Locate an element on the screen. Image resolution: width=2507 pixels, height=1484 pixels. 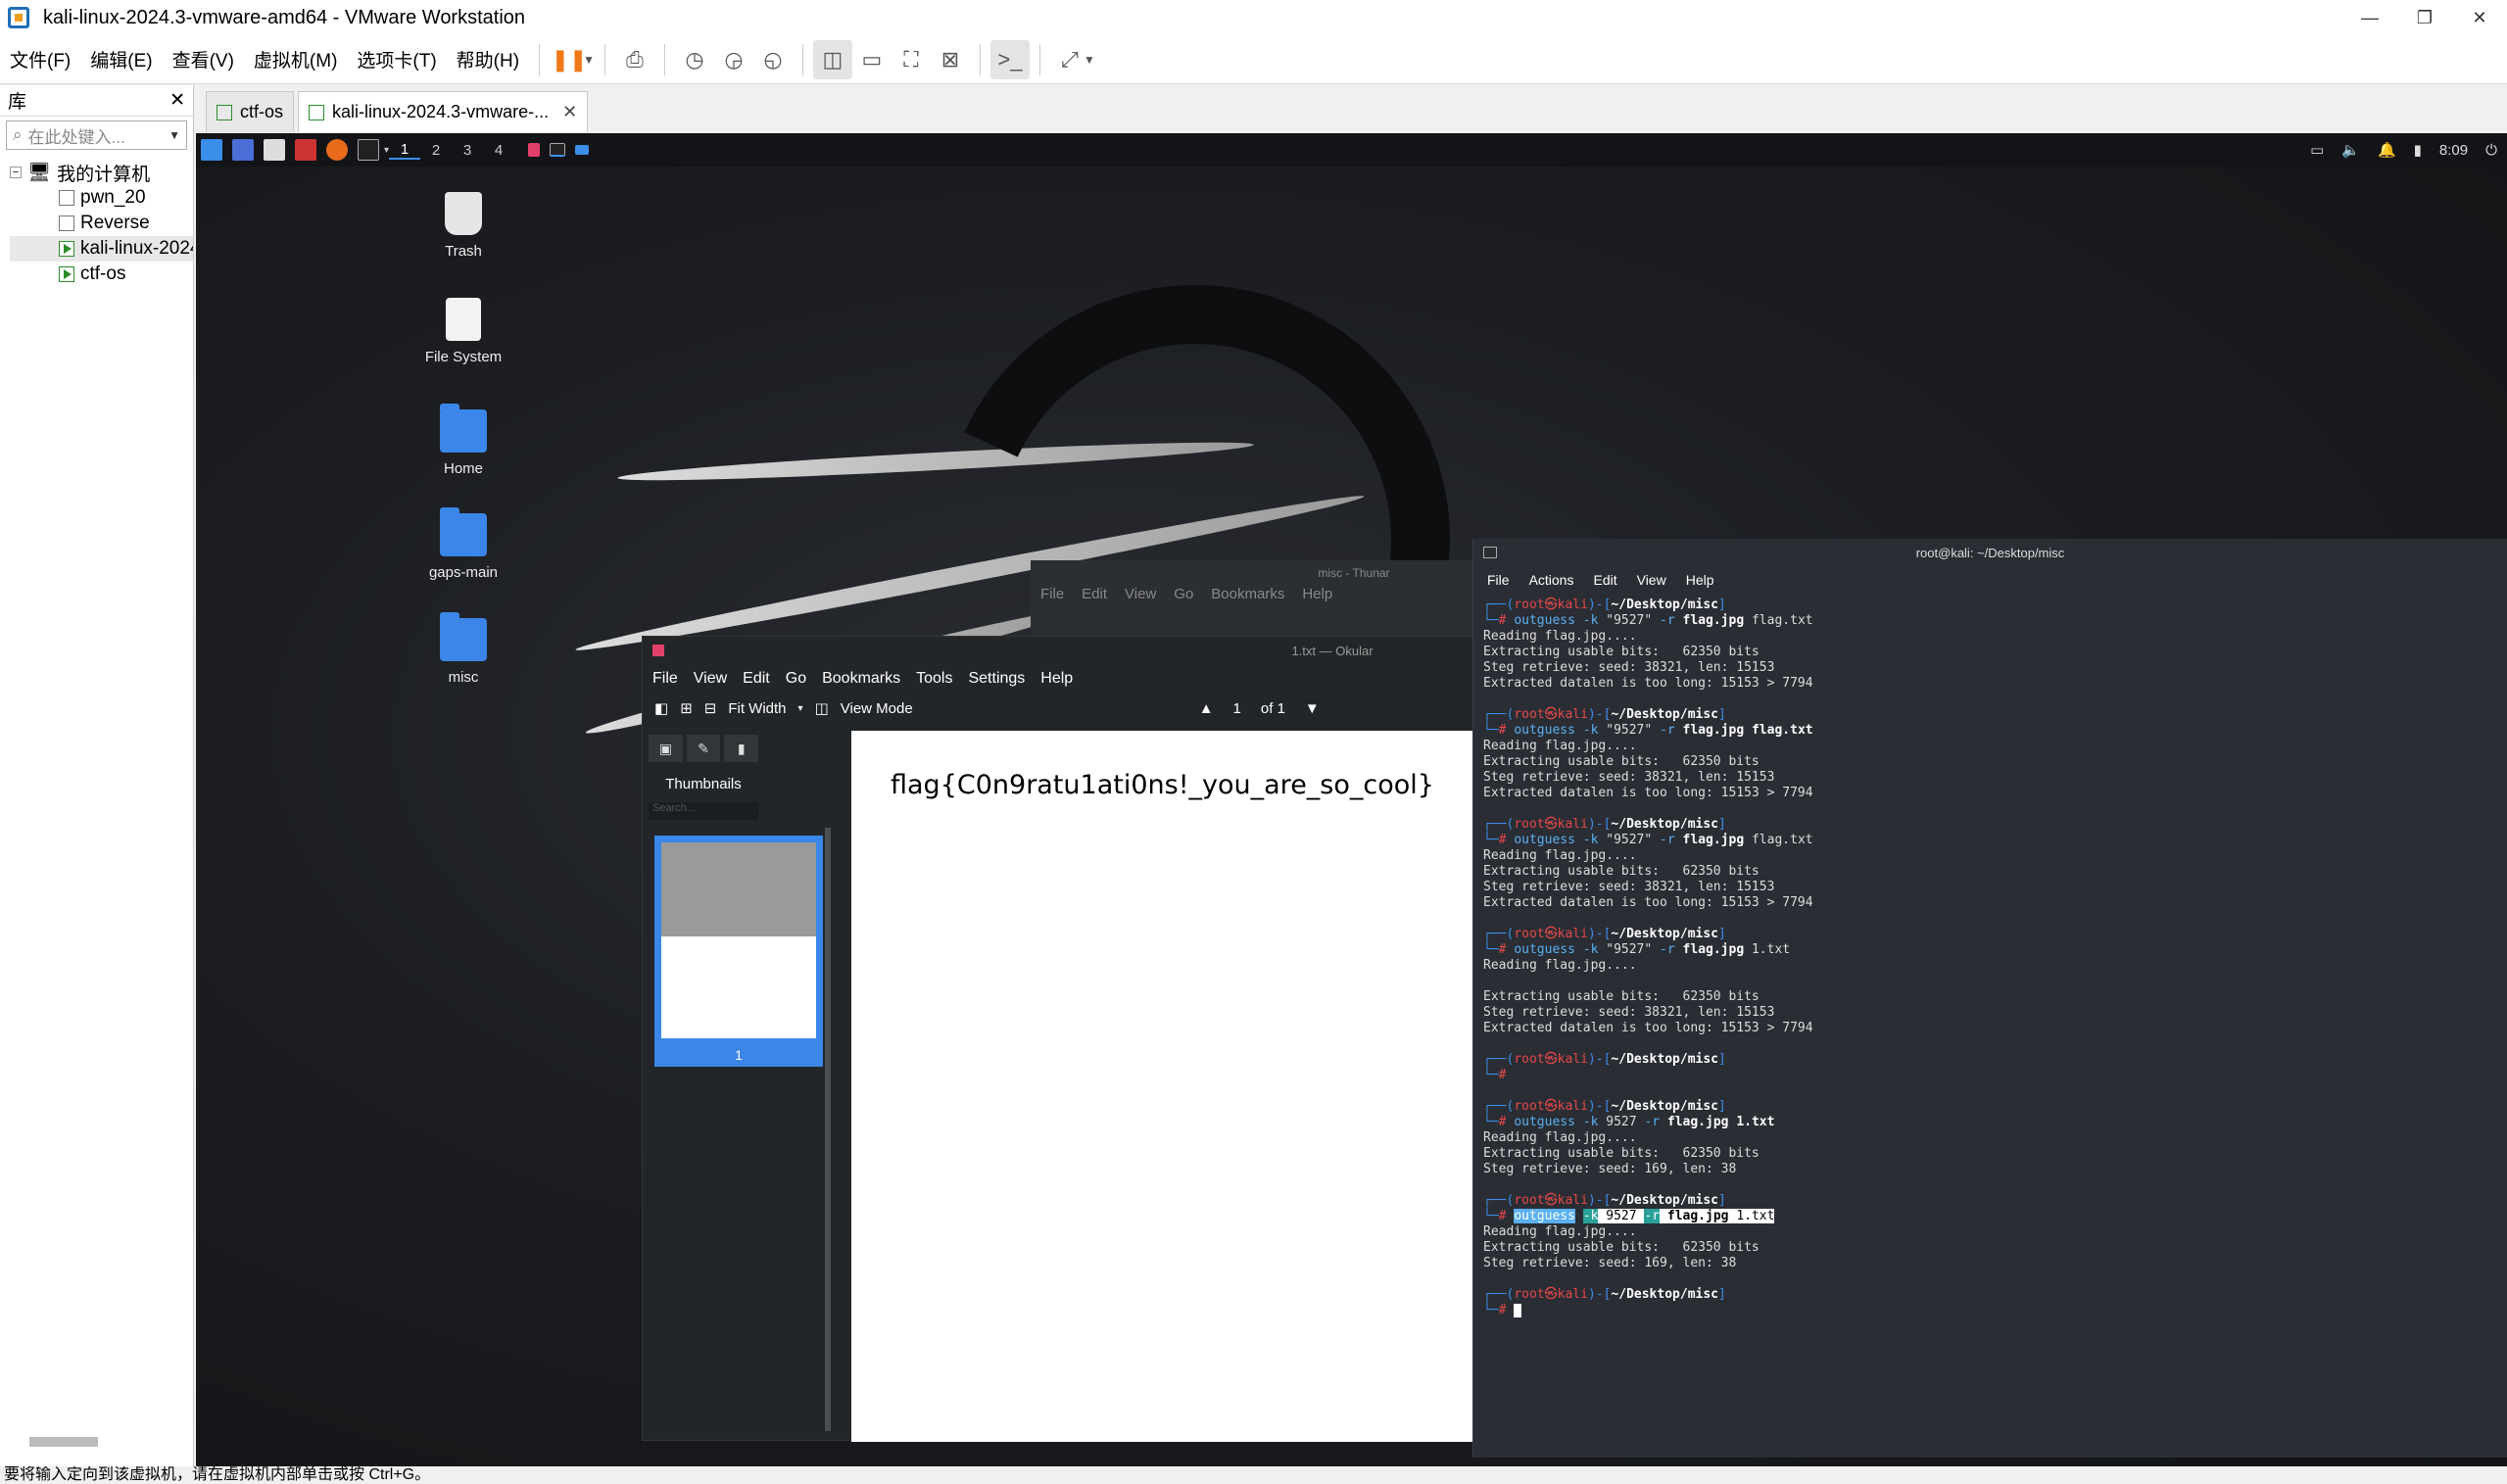
tree-root: − 🖥 我的计算机 is located at coordinates (102, 172).